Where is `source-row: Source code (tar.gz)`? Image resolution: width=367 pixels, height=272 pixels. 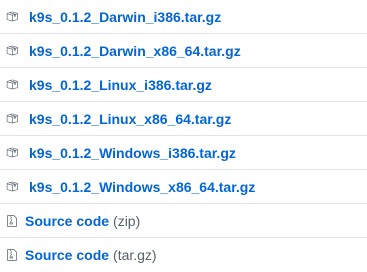 source-row: Source code (tar.gz) is located at coordinates (183, 255).